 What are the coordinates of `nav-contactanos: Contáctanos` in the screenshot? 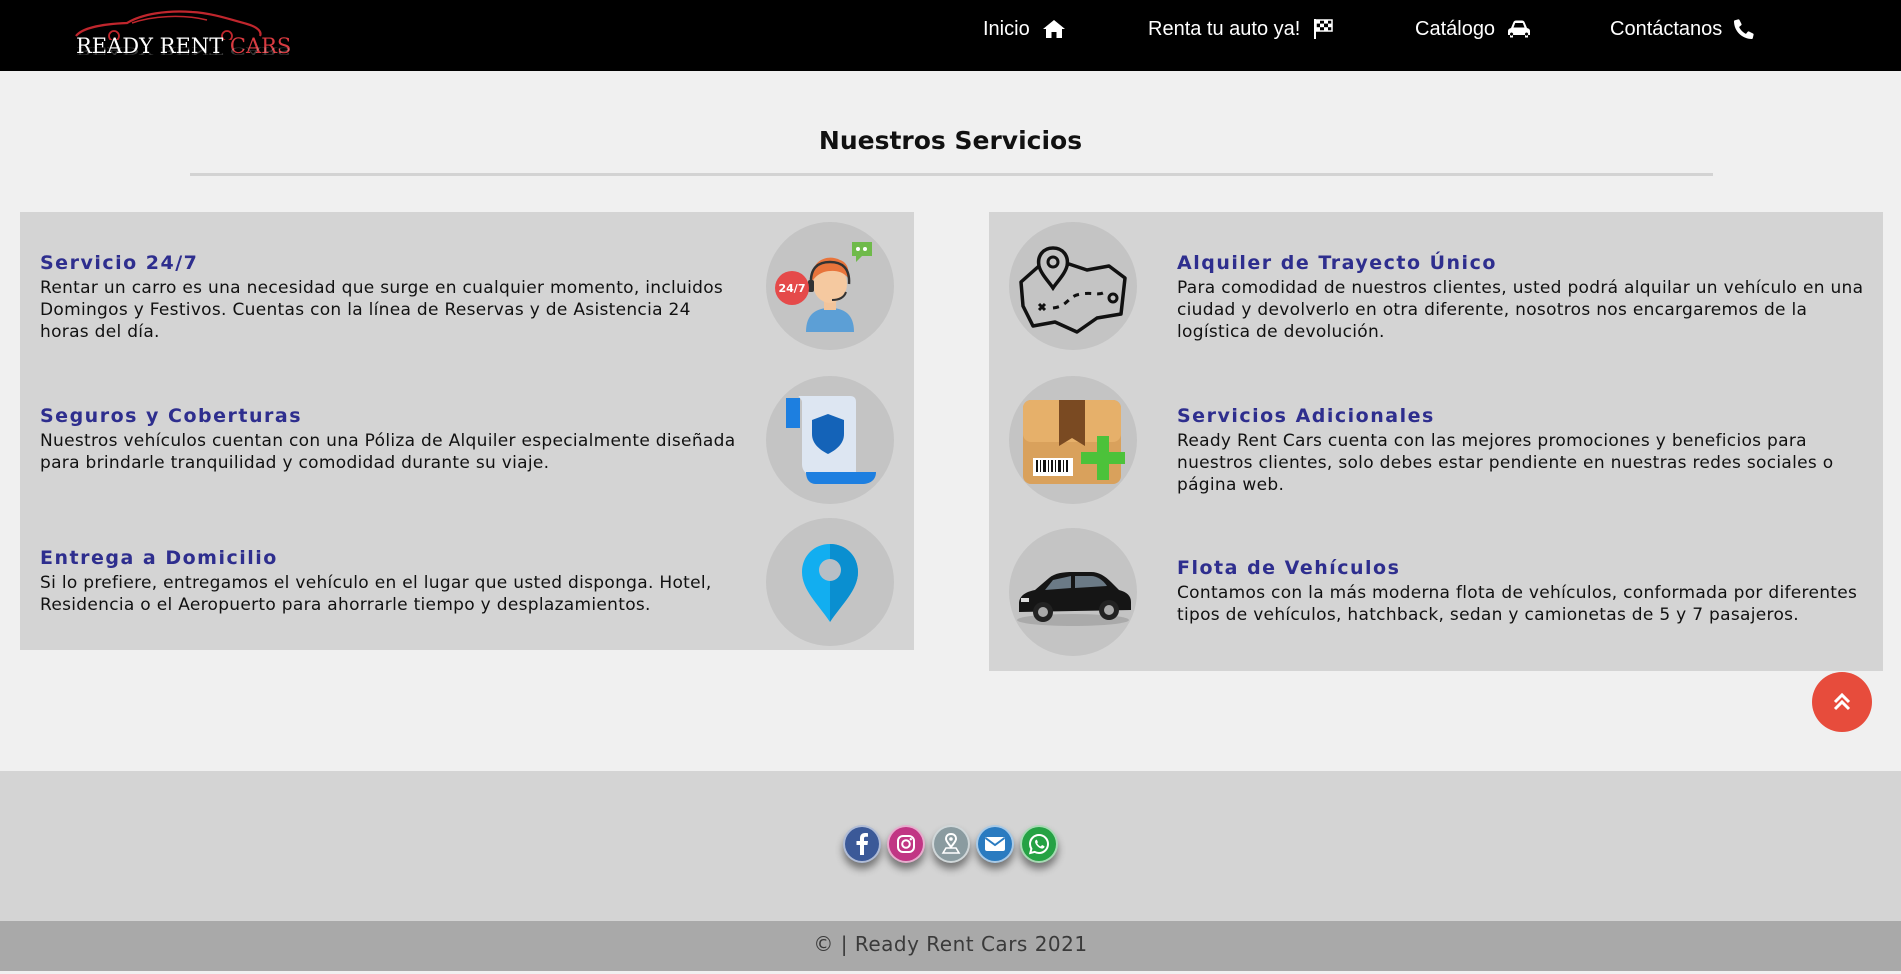 It's located at (1682, 29).